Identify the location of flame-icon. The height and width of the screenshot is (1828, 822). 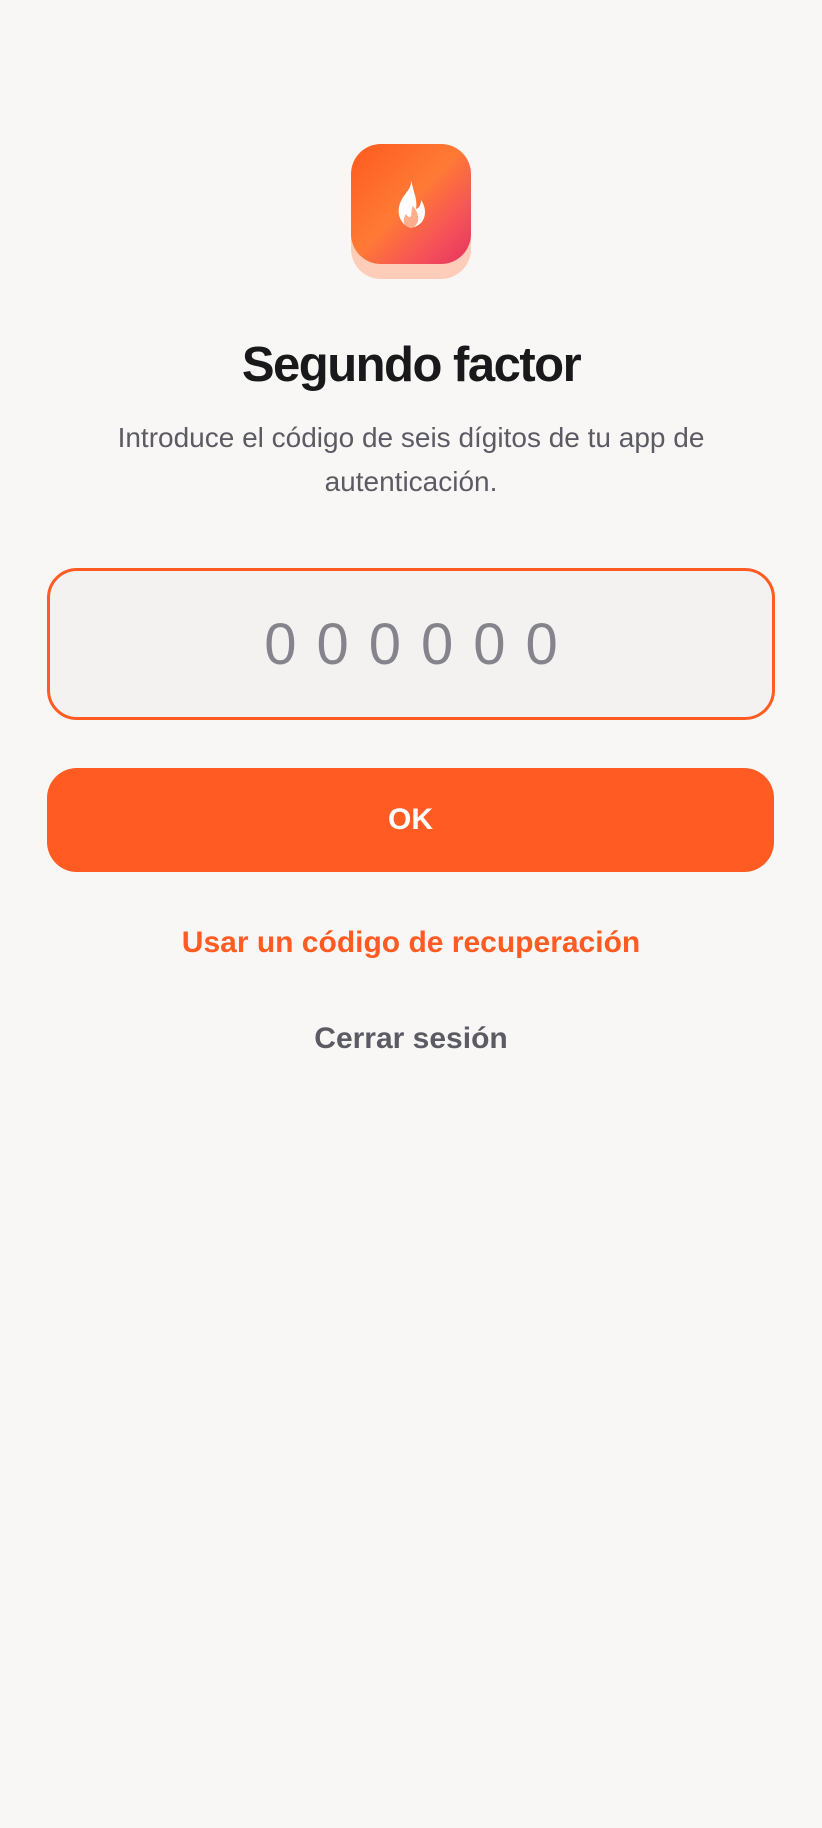
(411, 204).